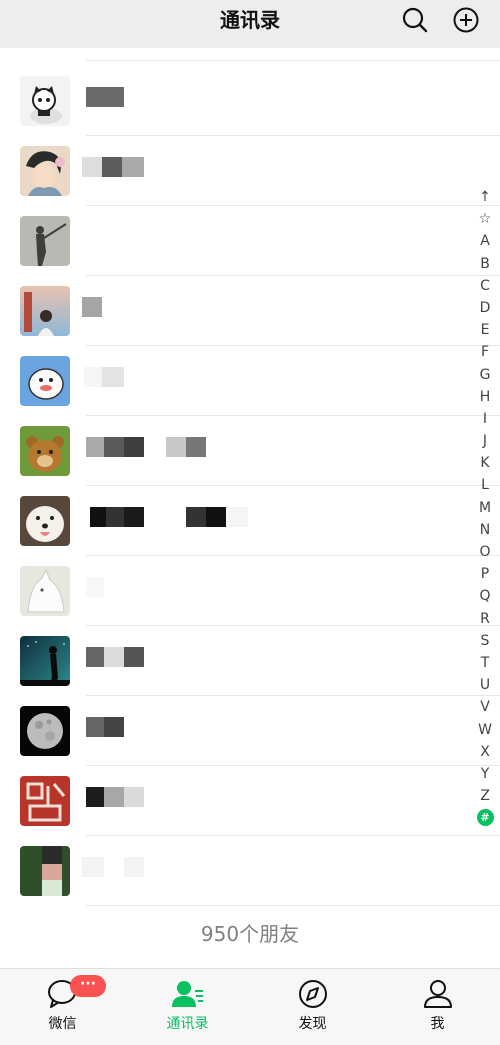 The width and height of the screenshot is (500, 1045). What do you see at coordinates (45, 311) in the screenshot?
I see `girl-avatar` at bounding box center [45, 311].